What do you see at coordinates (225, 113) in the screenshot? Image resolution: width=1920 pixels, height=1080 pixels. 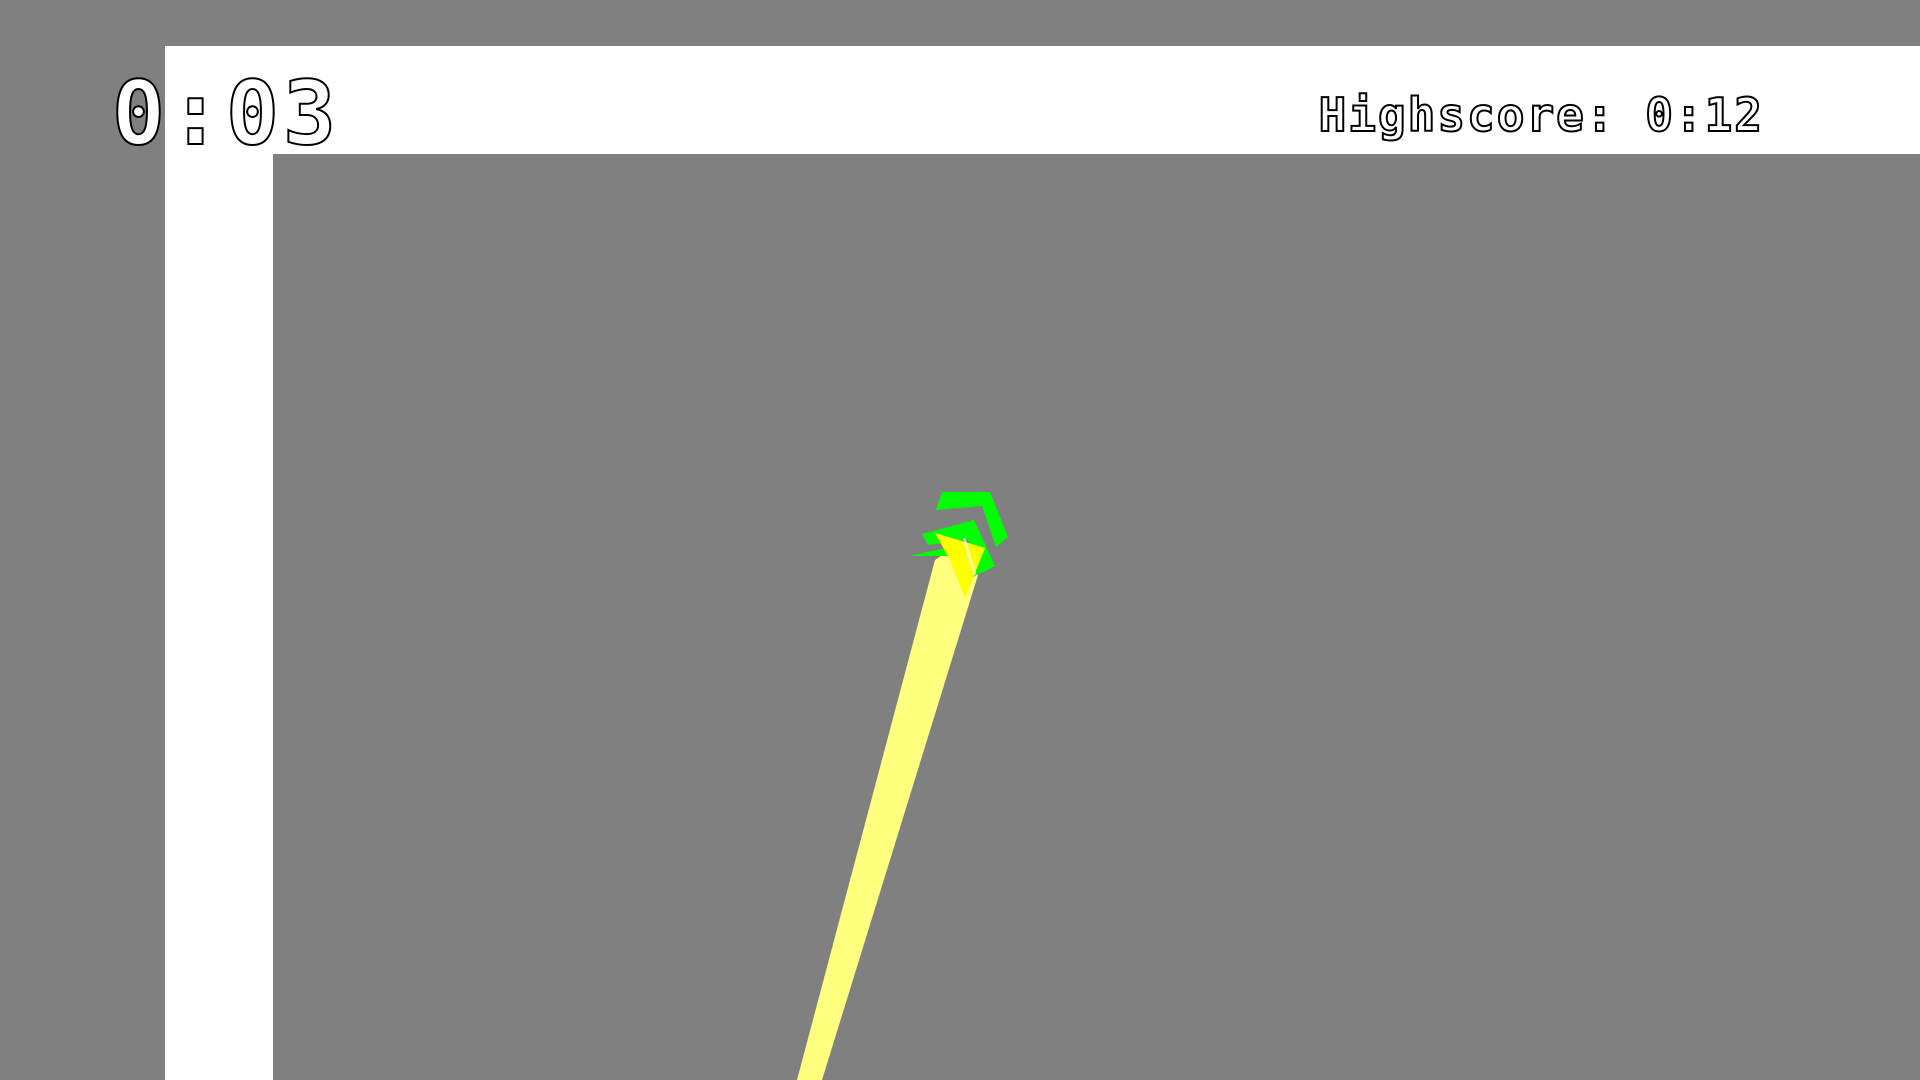 I see `timer-display: 0:03` at bounding box center [225, 113].